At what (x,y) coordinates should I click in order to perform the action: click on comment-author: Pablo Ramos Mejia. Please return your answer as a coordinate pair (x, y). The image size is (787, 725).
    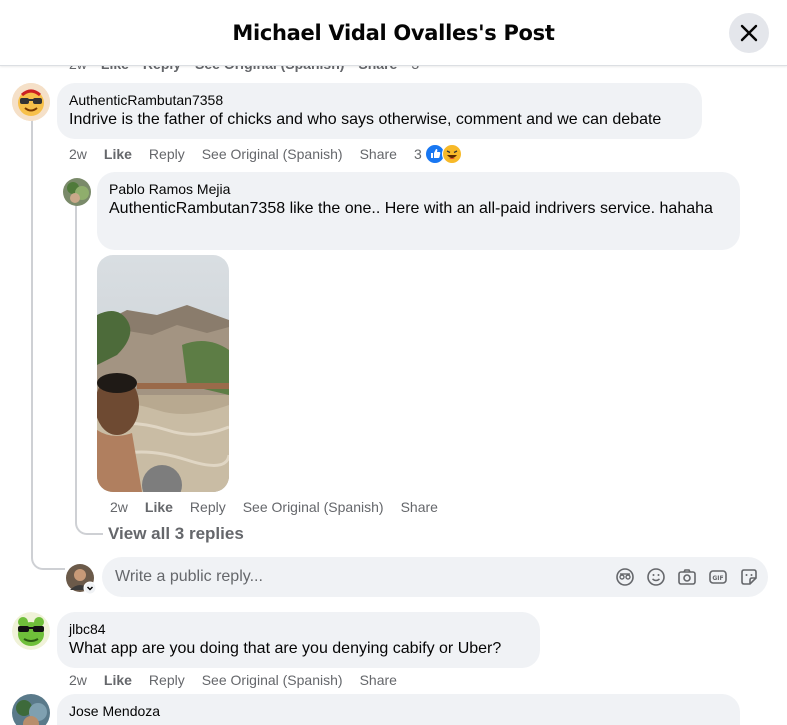
    Looking at the image, I should click on (418, 189).